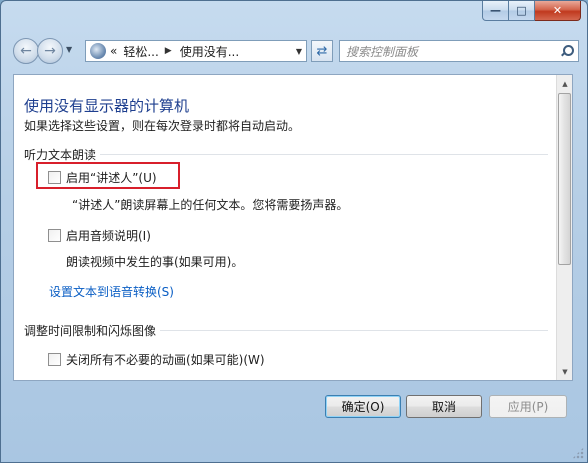  I want to click on forward-button: →, so click(50, 51).